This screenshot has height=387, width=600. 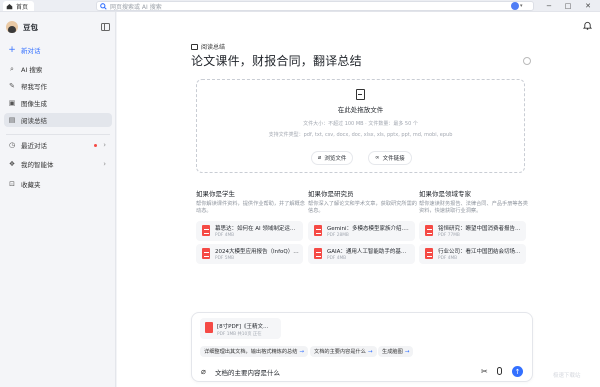 I want to click on column-title: 如果你是学生, so click(x=215, y=194).